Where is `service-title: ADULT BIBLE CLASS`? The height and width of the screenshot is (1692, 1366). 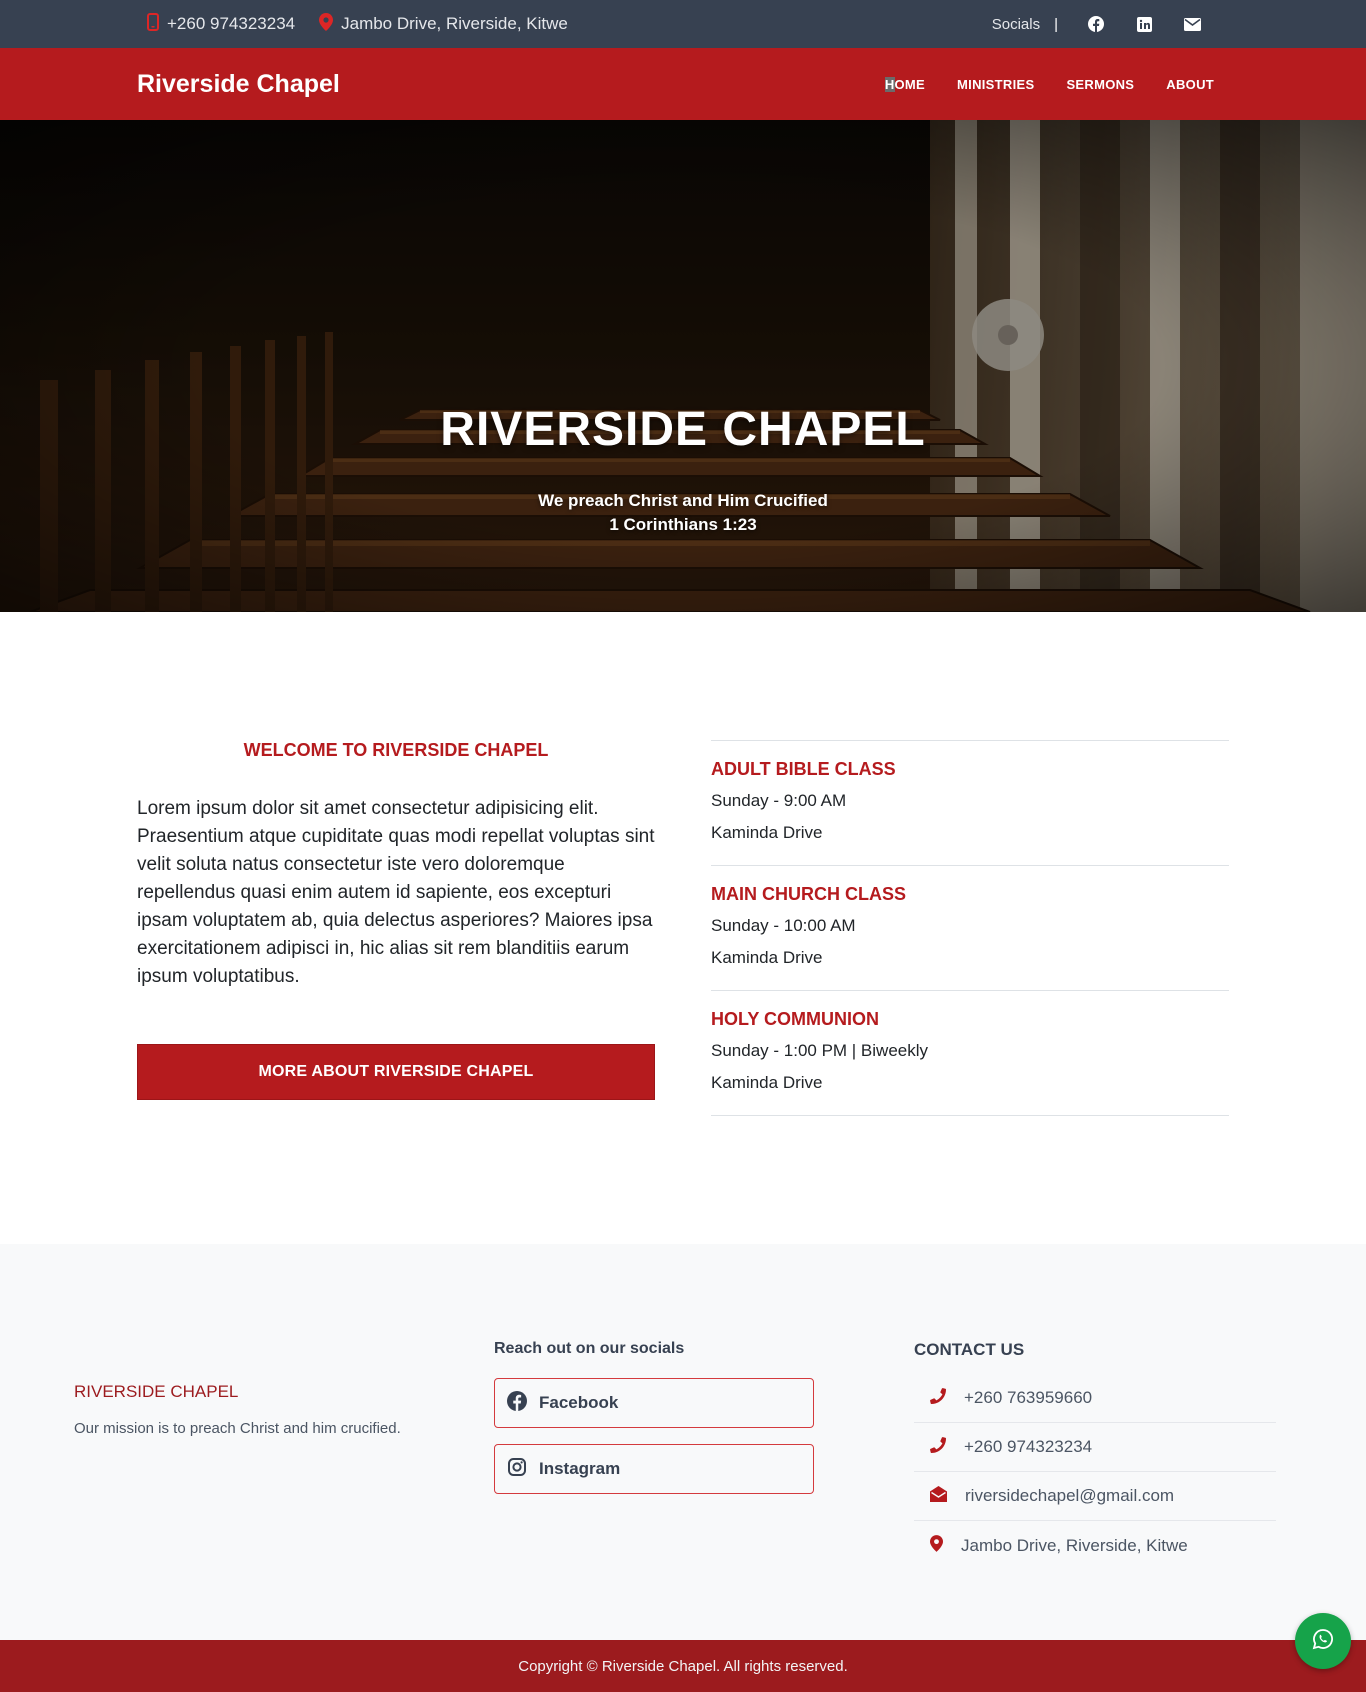 service-title: ADULT BIBLE CLASS is located at coordinates (803, 769).